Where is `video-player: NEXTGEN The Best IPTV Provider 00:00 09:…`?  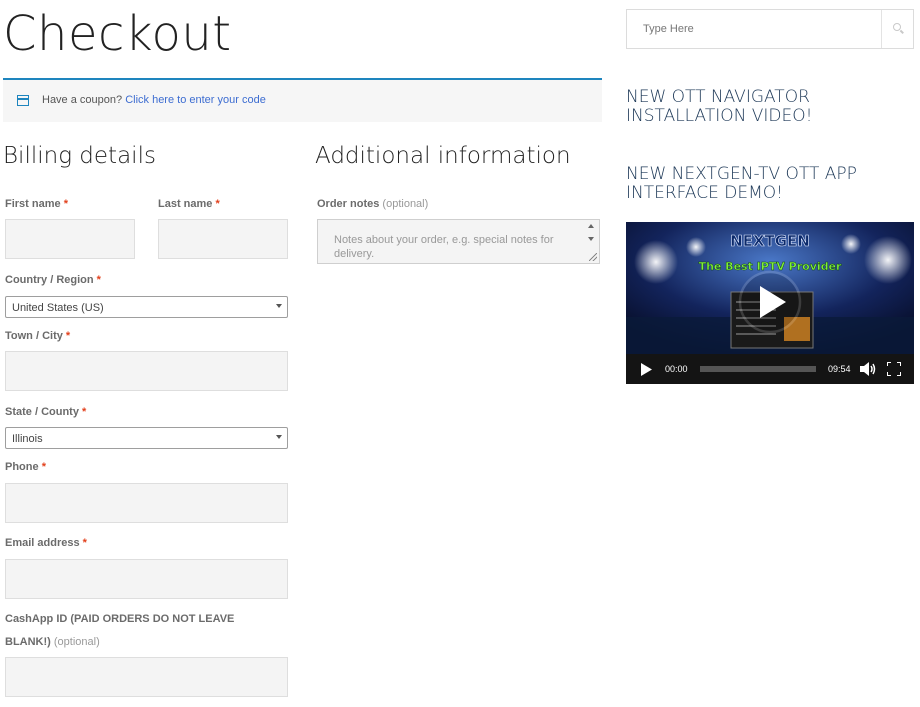
video-player: NEXTGEN The Best IPTV Provider 00:00 09:… is located at coordinates (770, 303).